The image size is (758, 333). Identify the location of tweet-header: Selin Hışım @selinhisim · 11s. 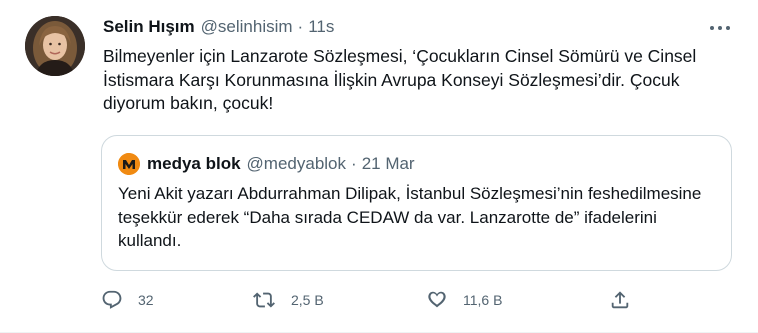
(218, 27).